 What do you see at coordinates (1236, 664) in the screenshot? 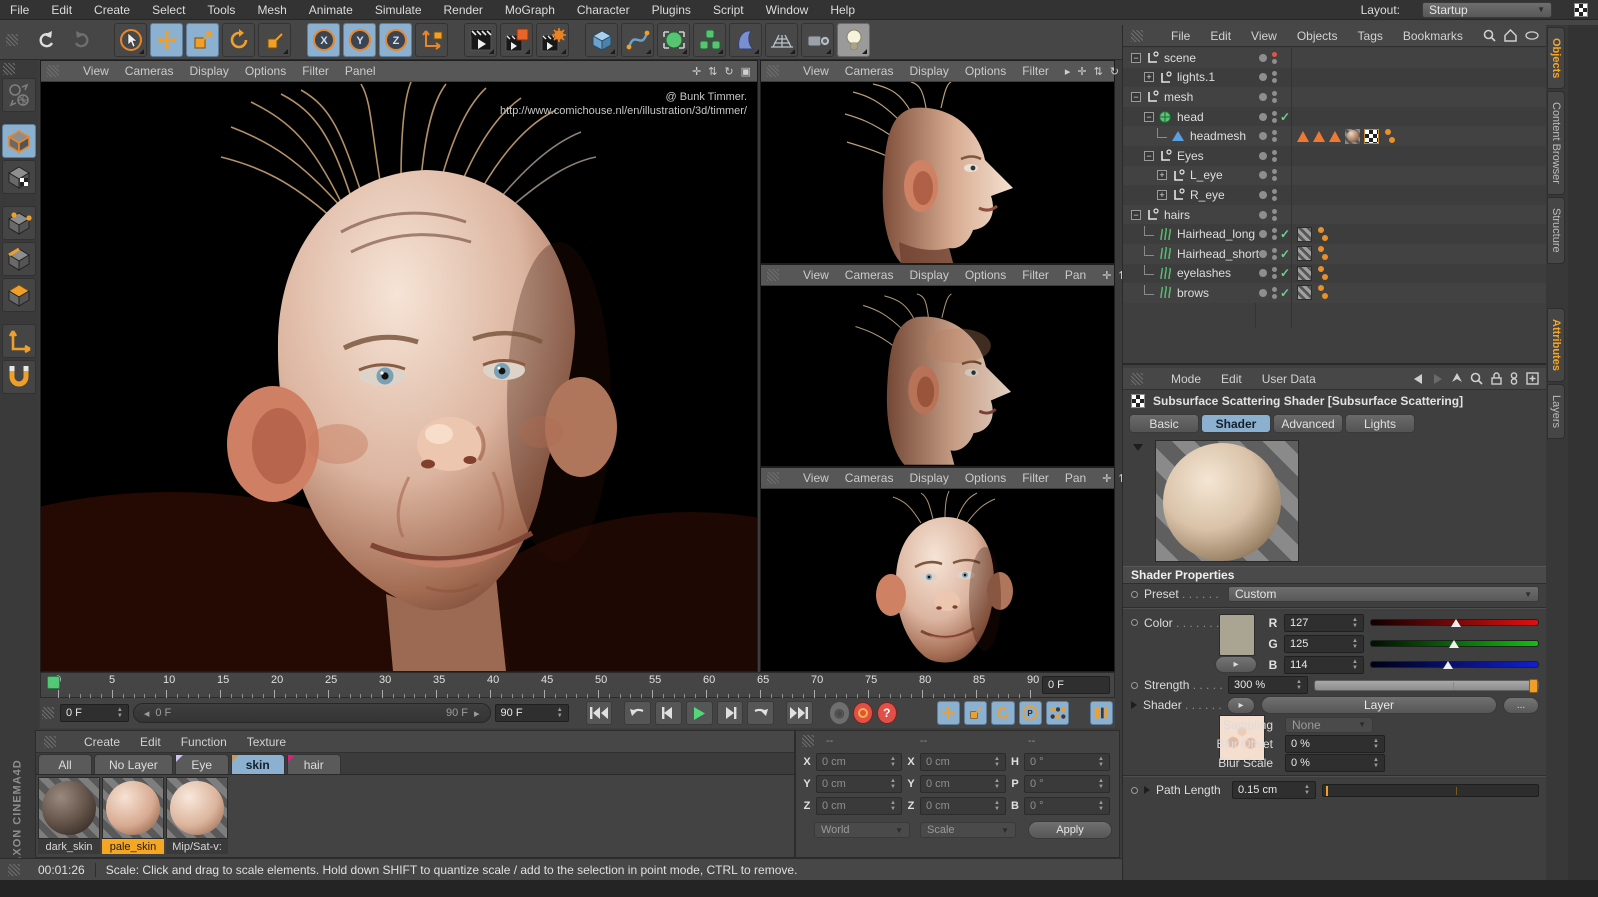
I see `color-expand-button: ▸` at bounding box center [1236, 664].